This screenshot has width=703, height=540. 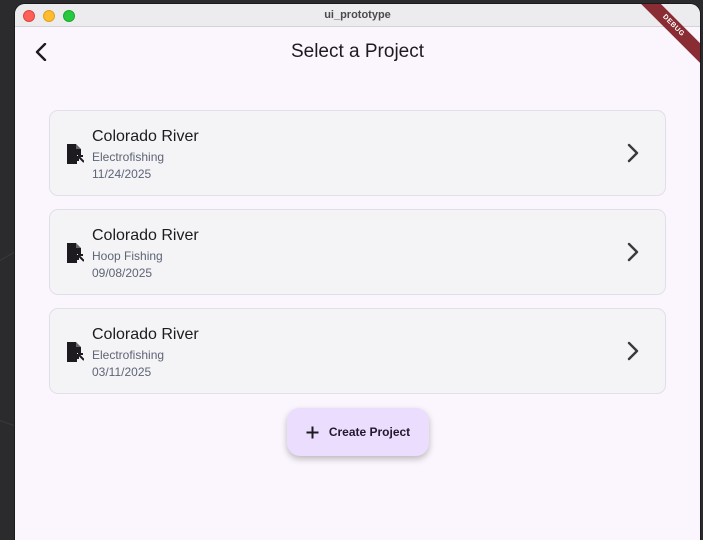 I want to click on project-date: 11/24/2025, so click(x=122, y=174).